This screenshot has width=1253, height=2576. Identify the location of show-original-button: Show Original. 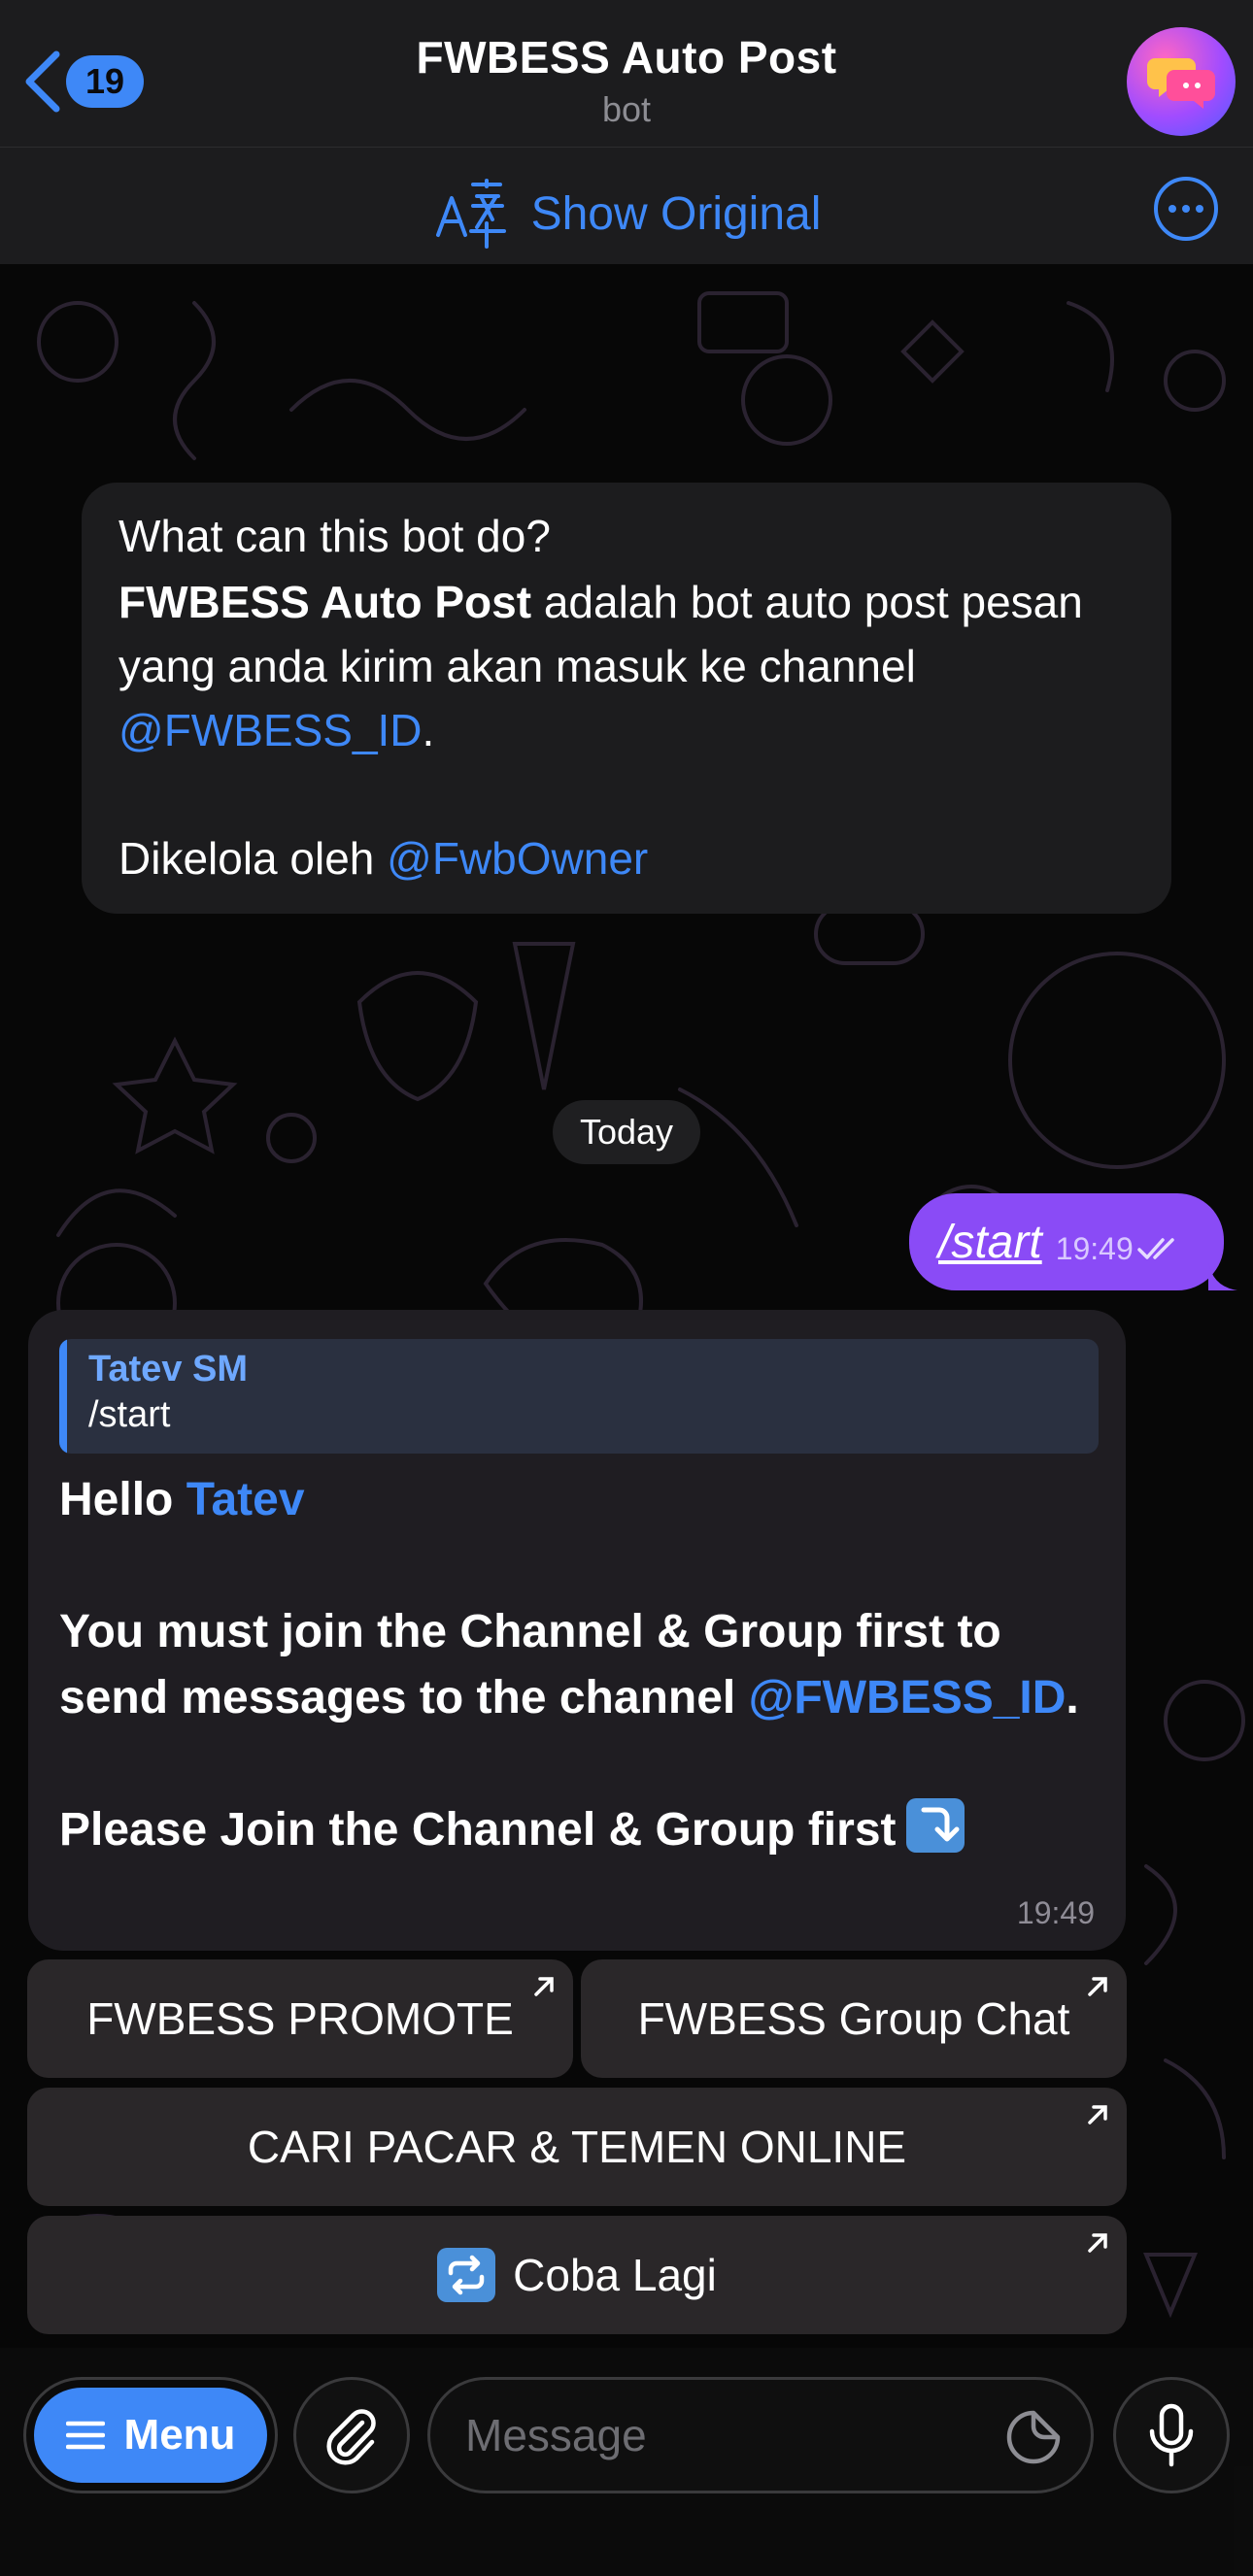
(626, 214).